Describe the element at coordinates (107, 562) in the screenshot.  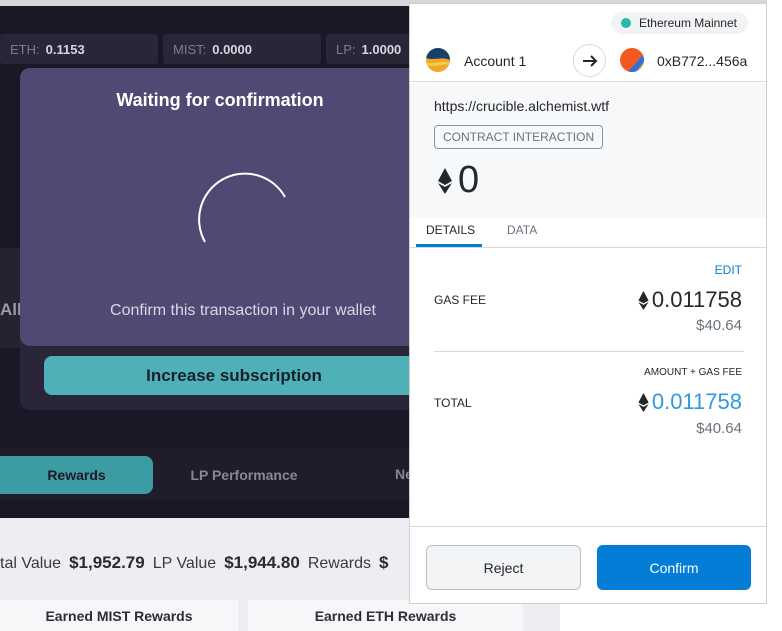
I see `total-value: $1,952.79` at that location.